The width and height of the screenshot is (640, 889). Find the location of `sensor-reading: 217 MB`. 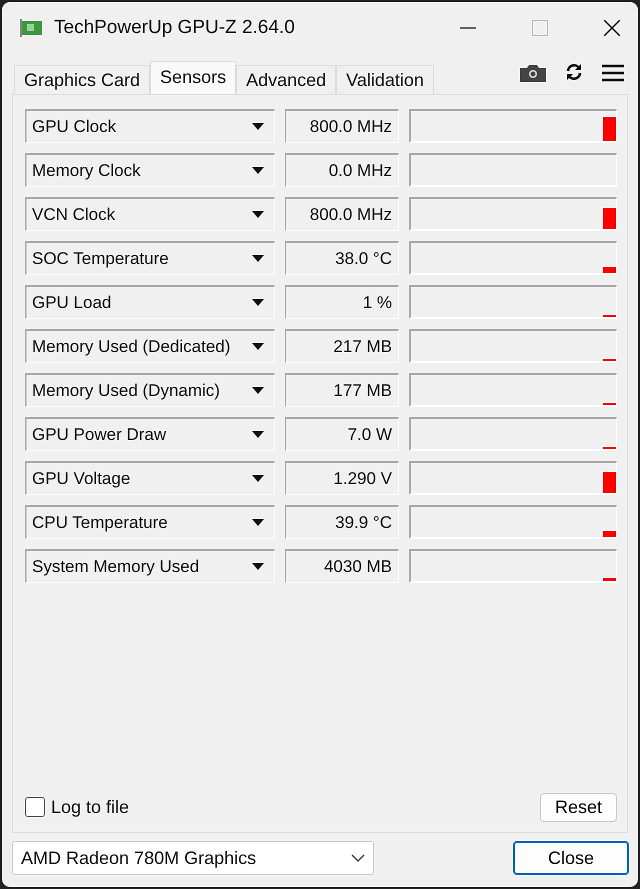

sensor-reading: 217 MB is located at coordinates (342, 346).